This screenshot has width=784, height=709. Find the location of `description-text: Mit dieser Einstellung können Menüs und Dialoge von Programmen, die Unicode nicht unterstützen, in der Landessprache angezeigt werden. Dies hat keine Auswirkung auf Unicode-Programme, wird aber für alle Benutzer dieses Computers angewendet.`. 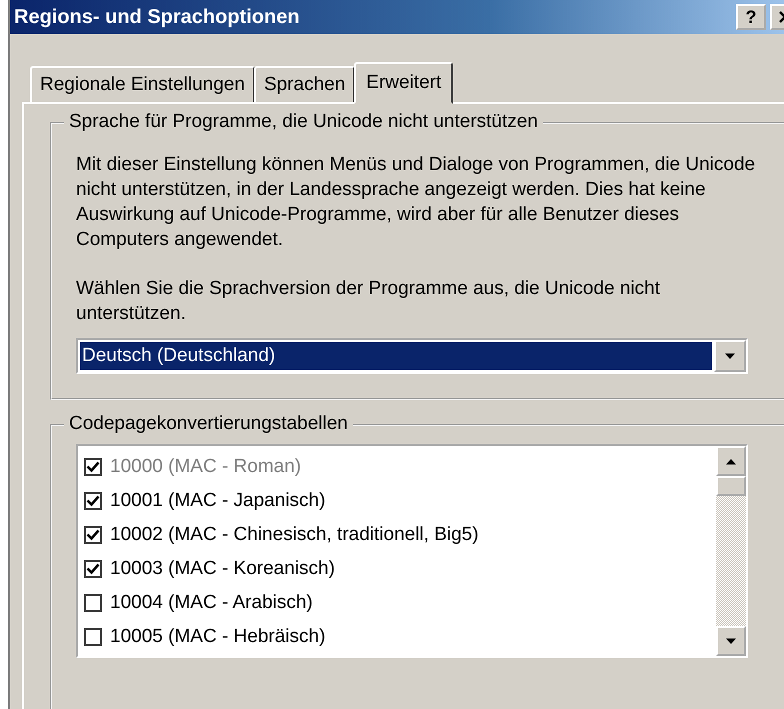

description-text: Mit dieser Einstellung können Menüs und Dialoge von Programmen, die Unicode nicht unterstützen, in der Landessprache angezeigt werden. Dies hat keine Auswirkung auf Unicode-Programme, wird aber für alle Benutzer dieses Computers angewendet. is located at coordinates (416, 202).